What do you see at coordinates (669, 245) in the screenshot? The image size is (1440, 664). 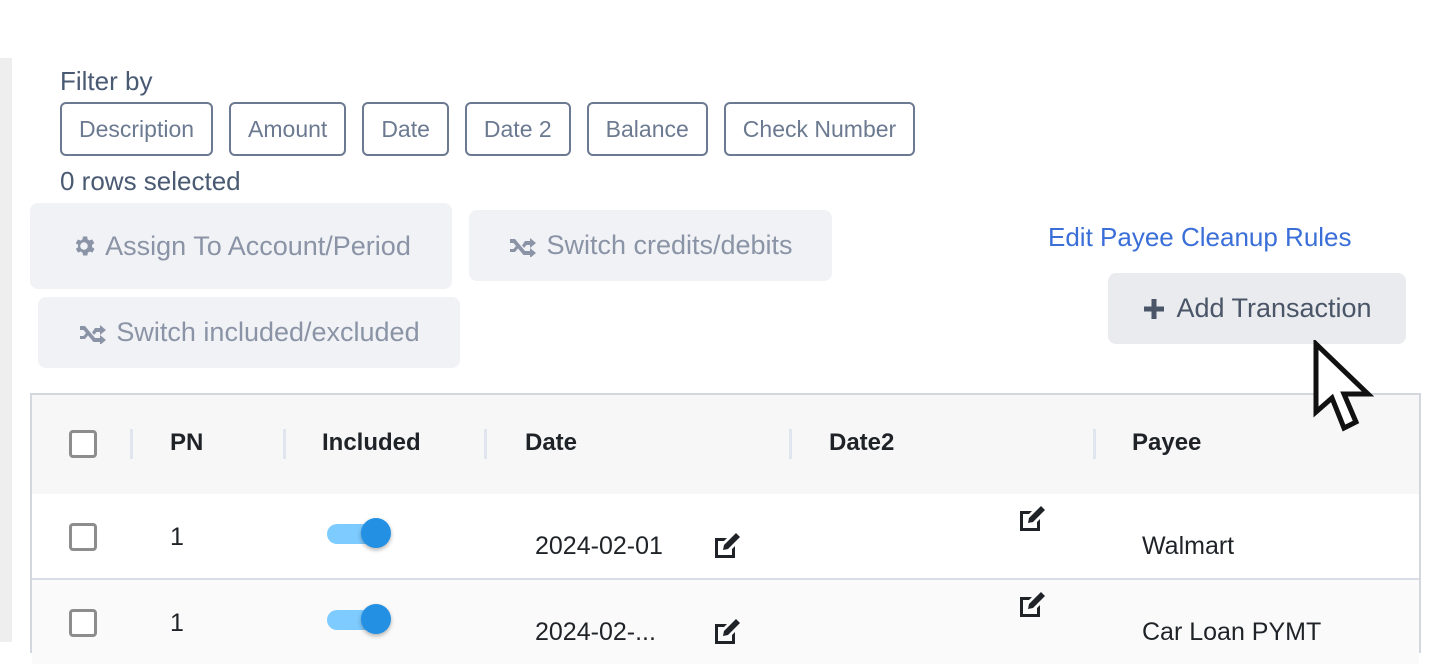 I see `switch-credits-debits-label: Switch credits/debits` at bounding box center [669, 245].